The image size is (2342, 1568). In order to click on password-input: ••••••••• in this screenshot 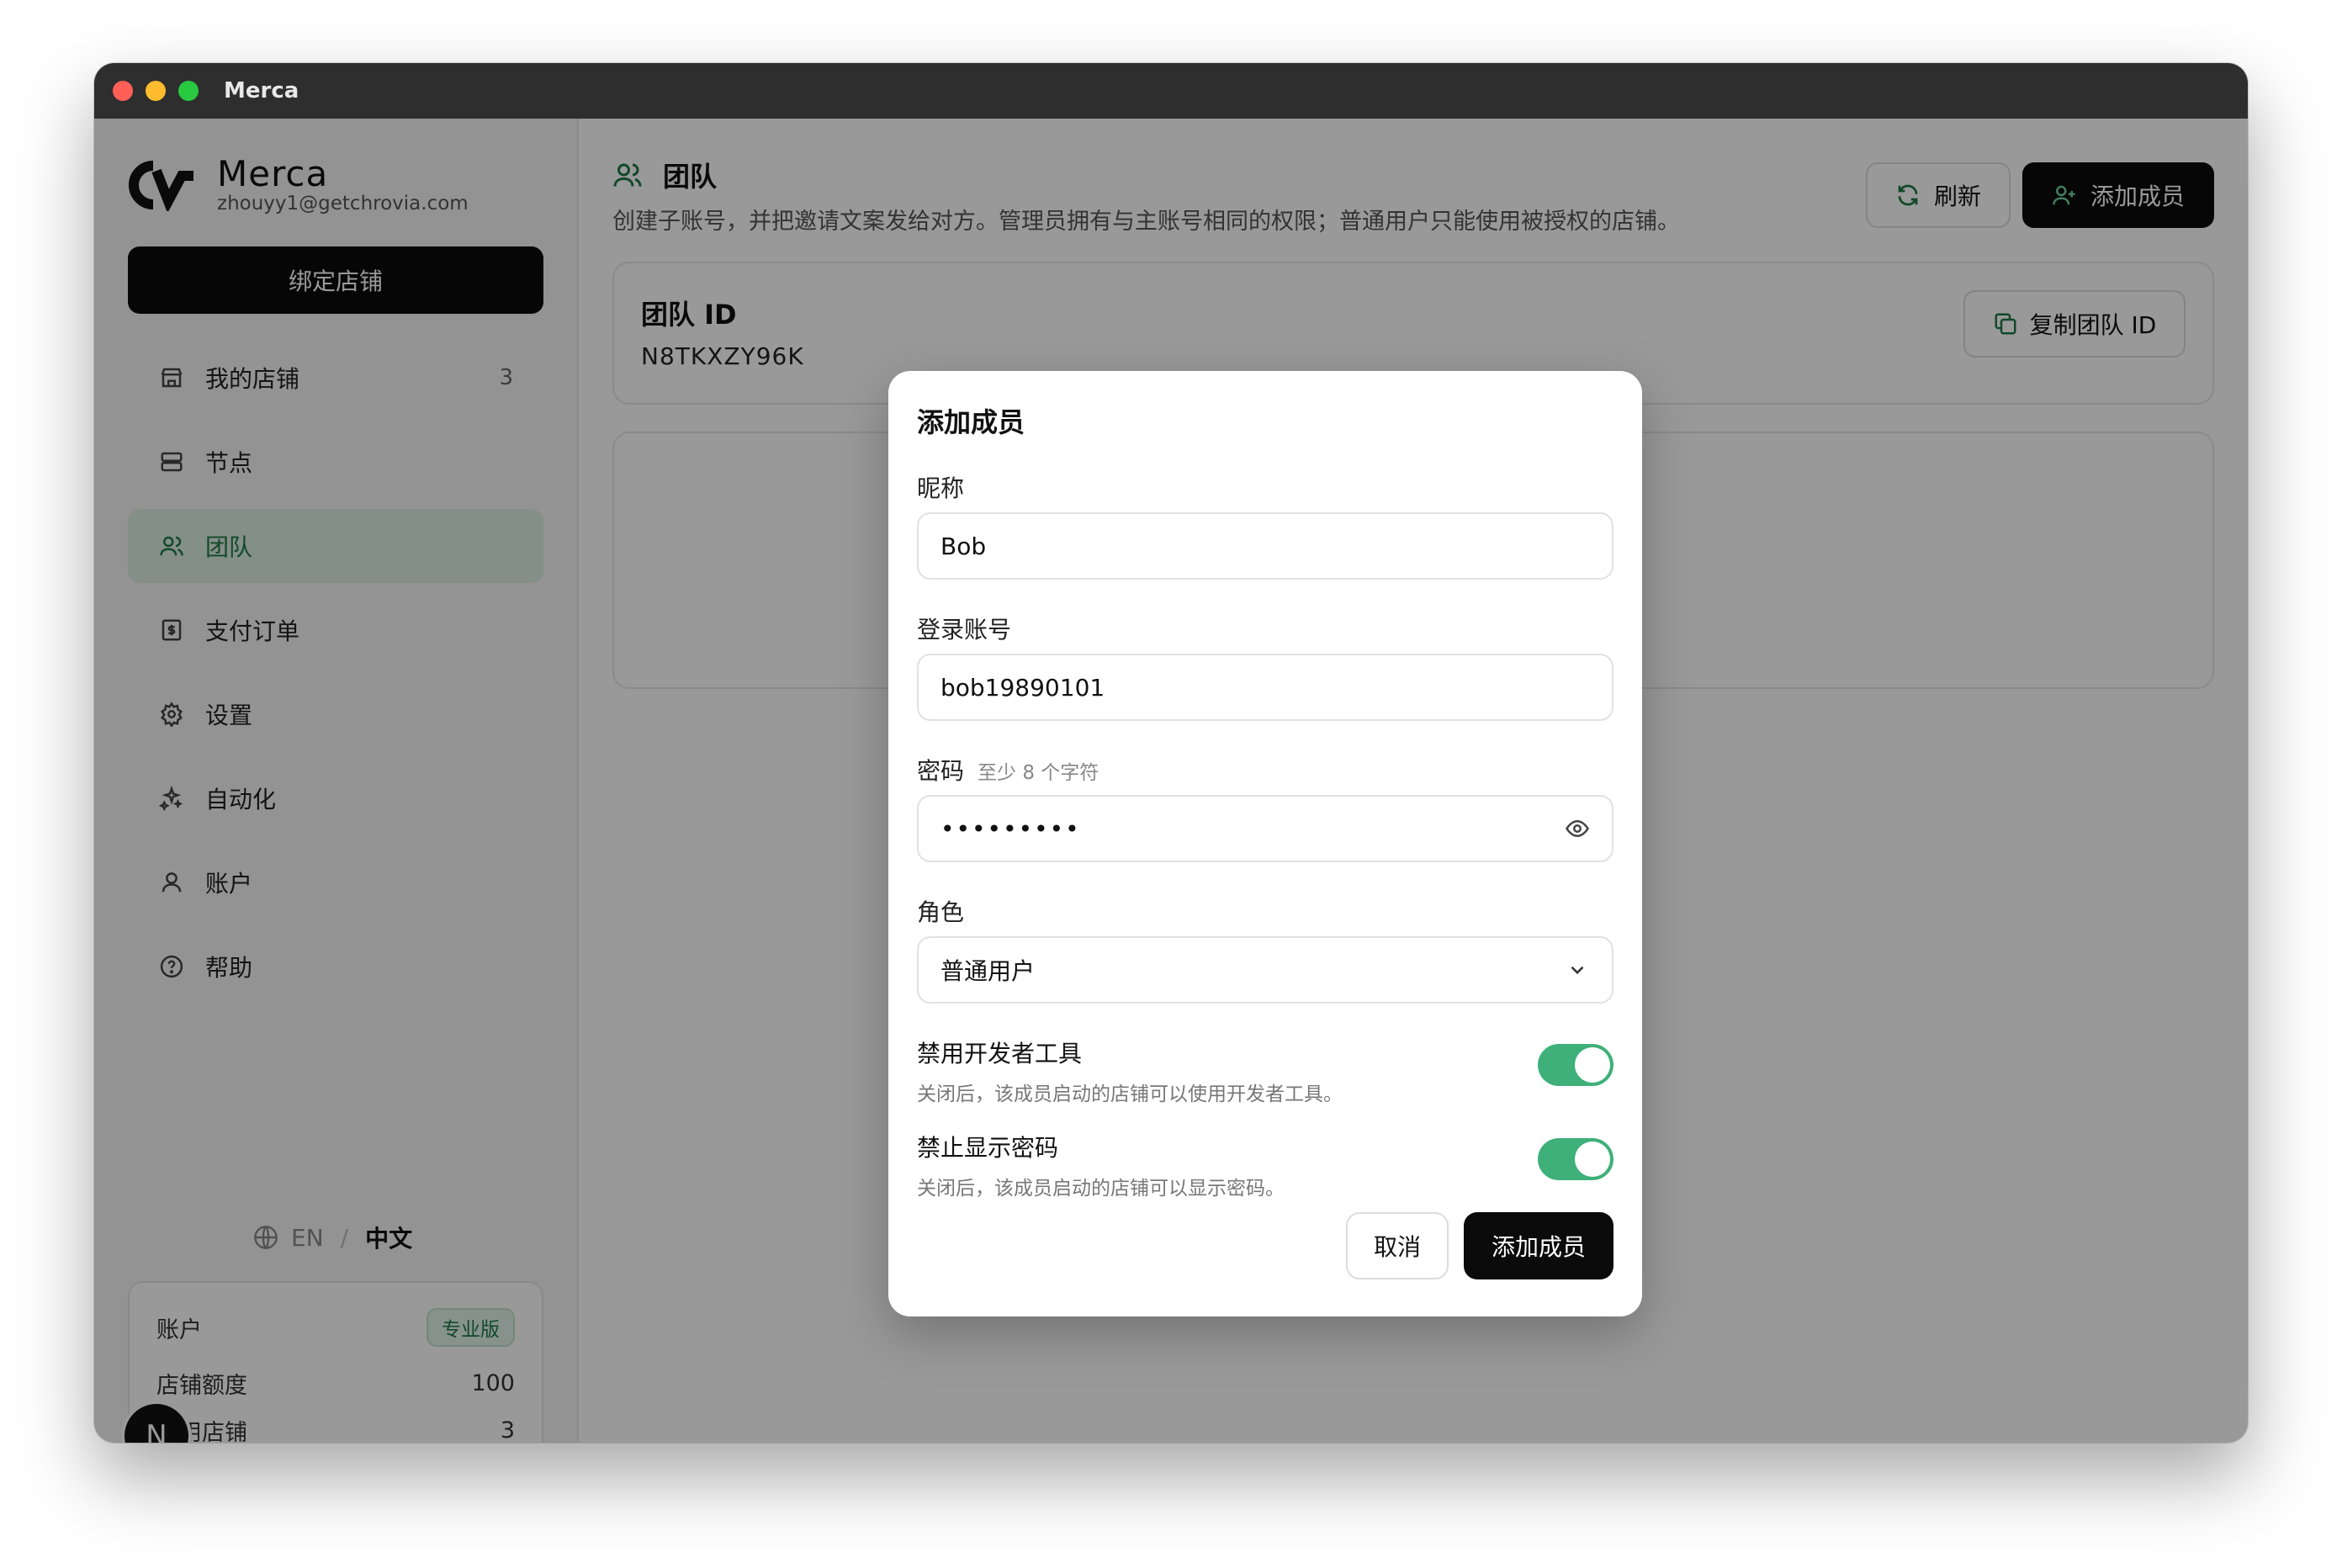, I will do `click(1265, 828)`.